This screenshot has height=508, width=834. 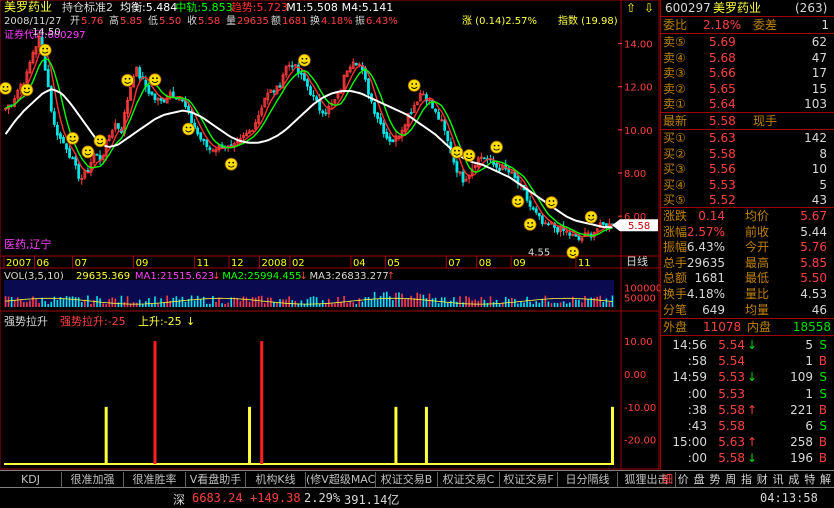 I want to click on stat-label: 涨跌, so click(x=675, y=216).